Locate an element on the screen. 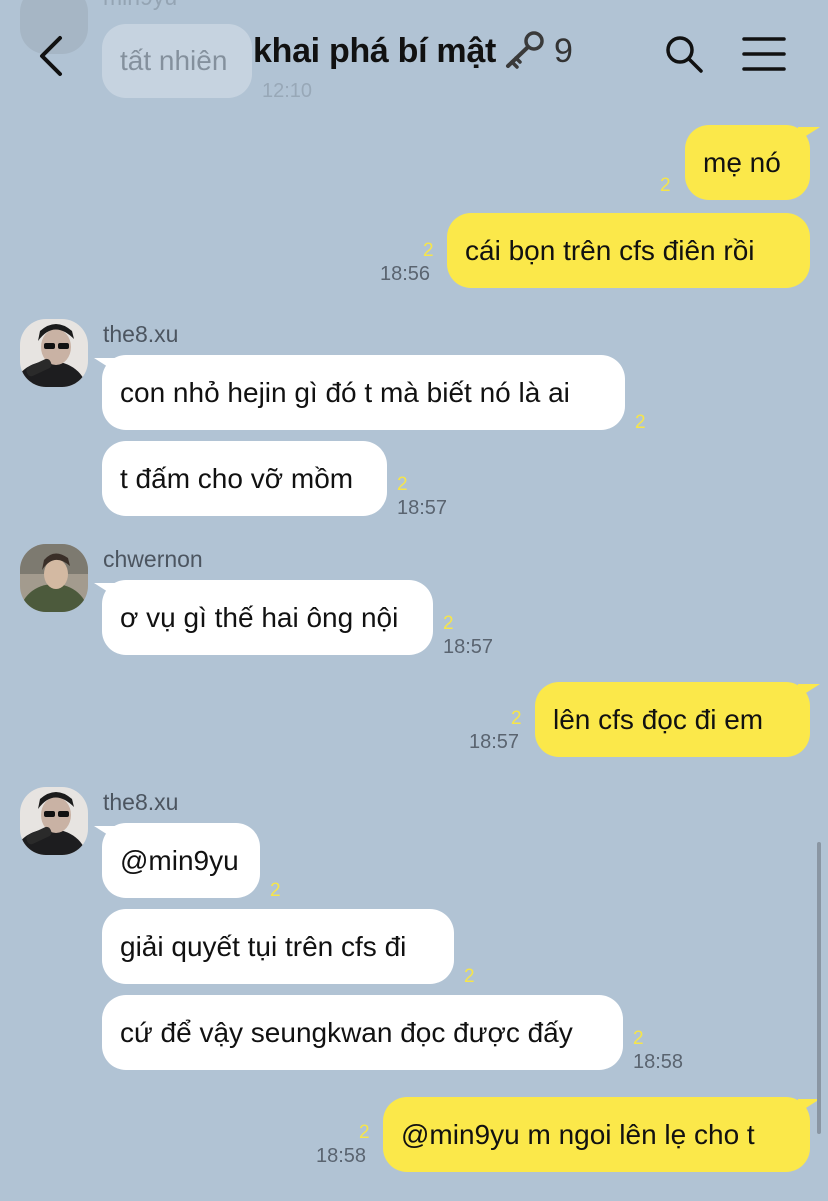  message-text: t đấm cho vỡ mồm is located at coordinates (237, 478).